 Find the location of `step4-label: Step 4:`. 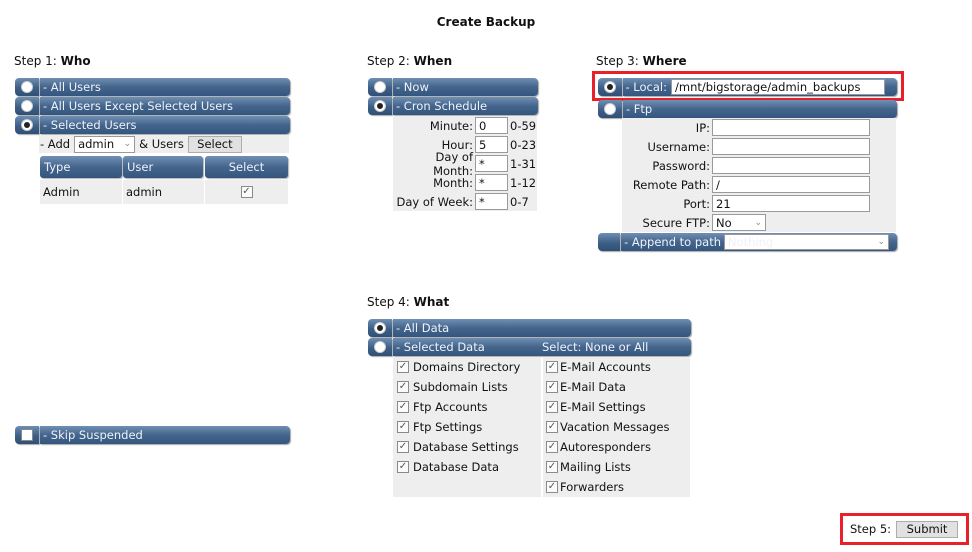

step4-label: Step 4: is located at coordinates (388, 302).